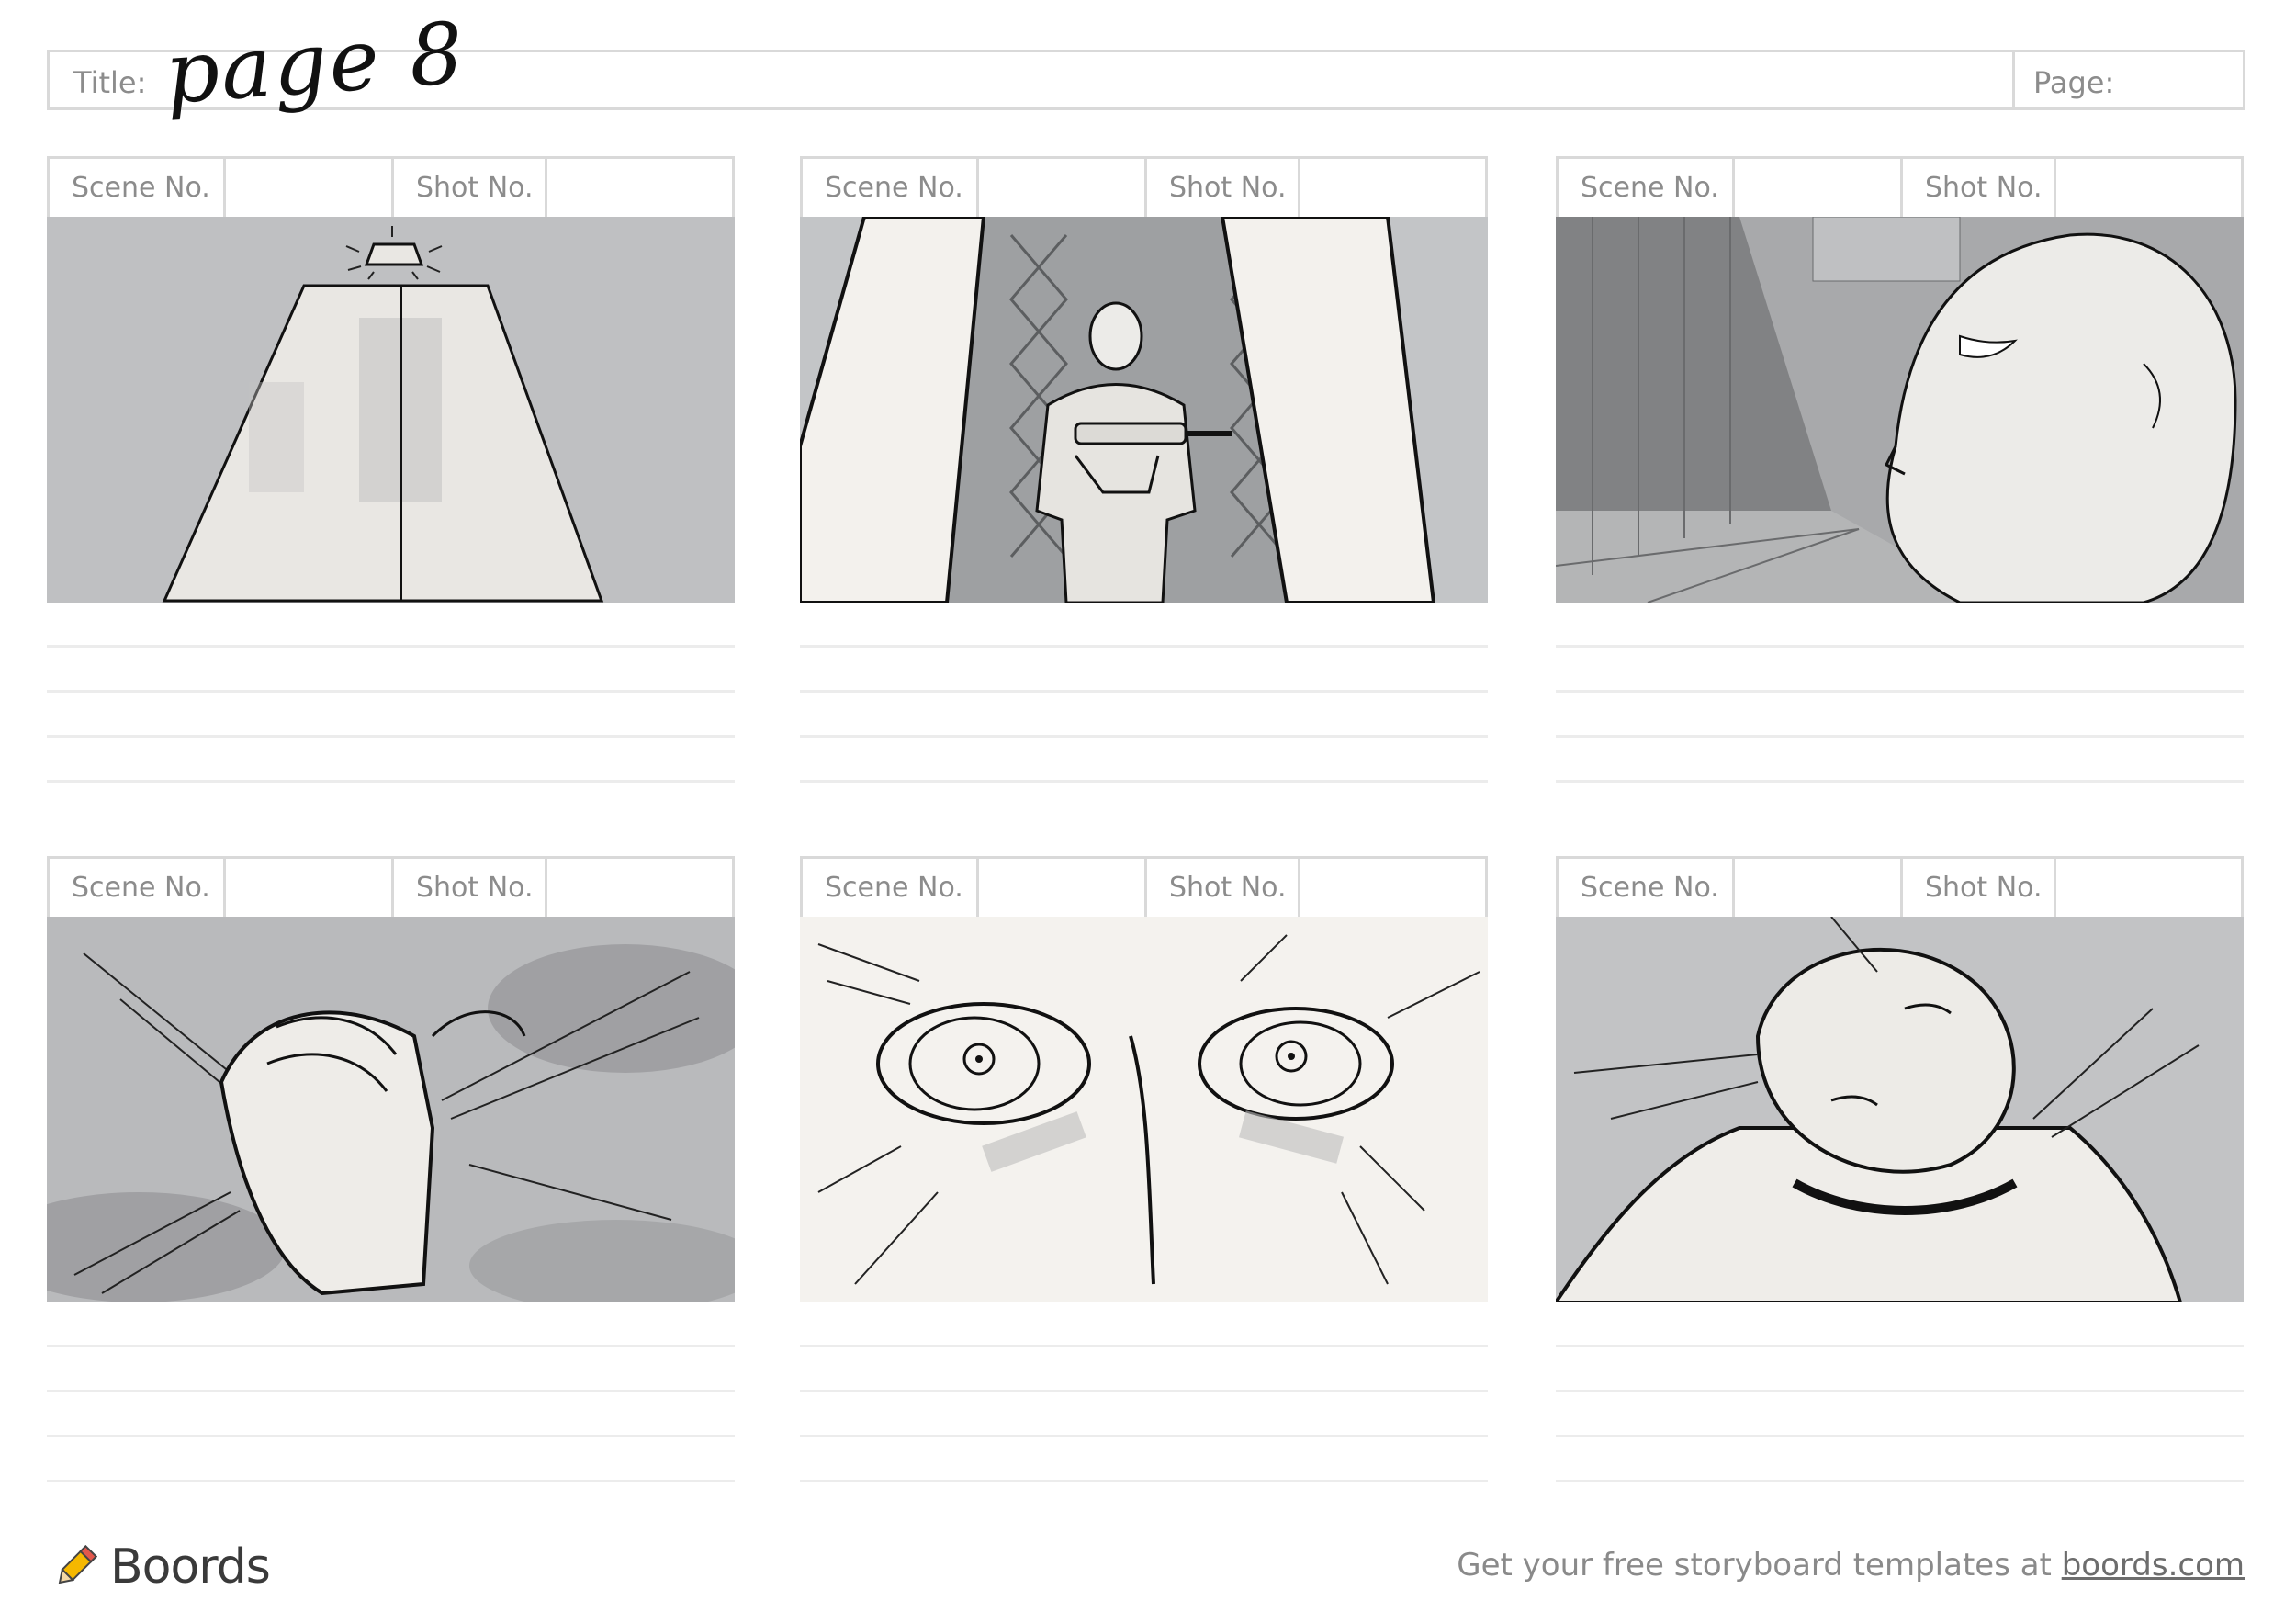 Image resolution: width=2296 pixels, height=1623 pixels. Describe the element at coordinates (1900, 1109) in the screenshot. I see `panel-sketch-head-knocked-back` at that location.